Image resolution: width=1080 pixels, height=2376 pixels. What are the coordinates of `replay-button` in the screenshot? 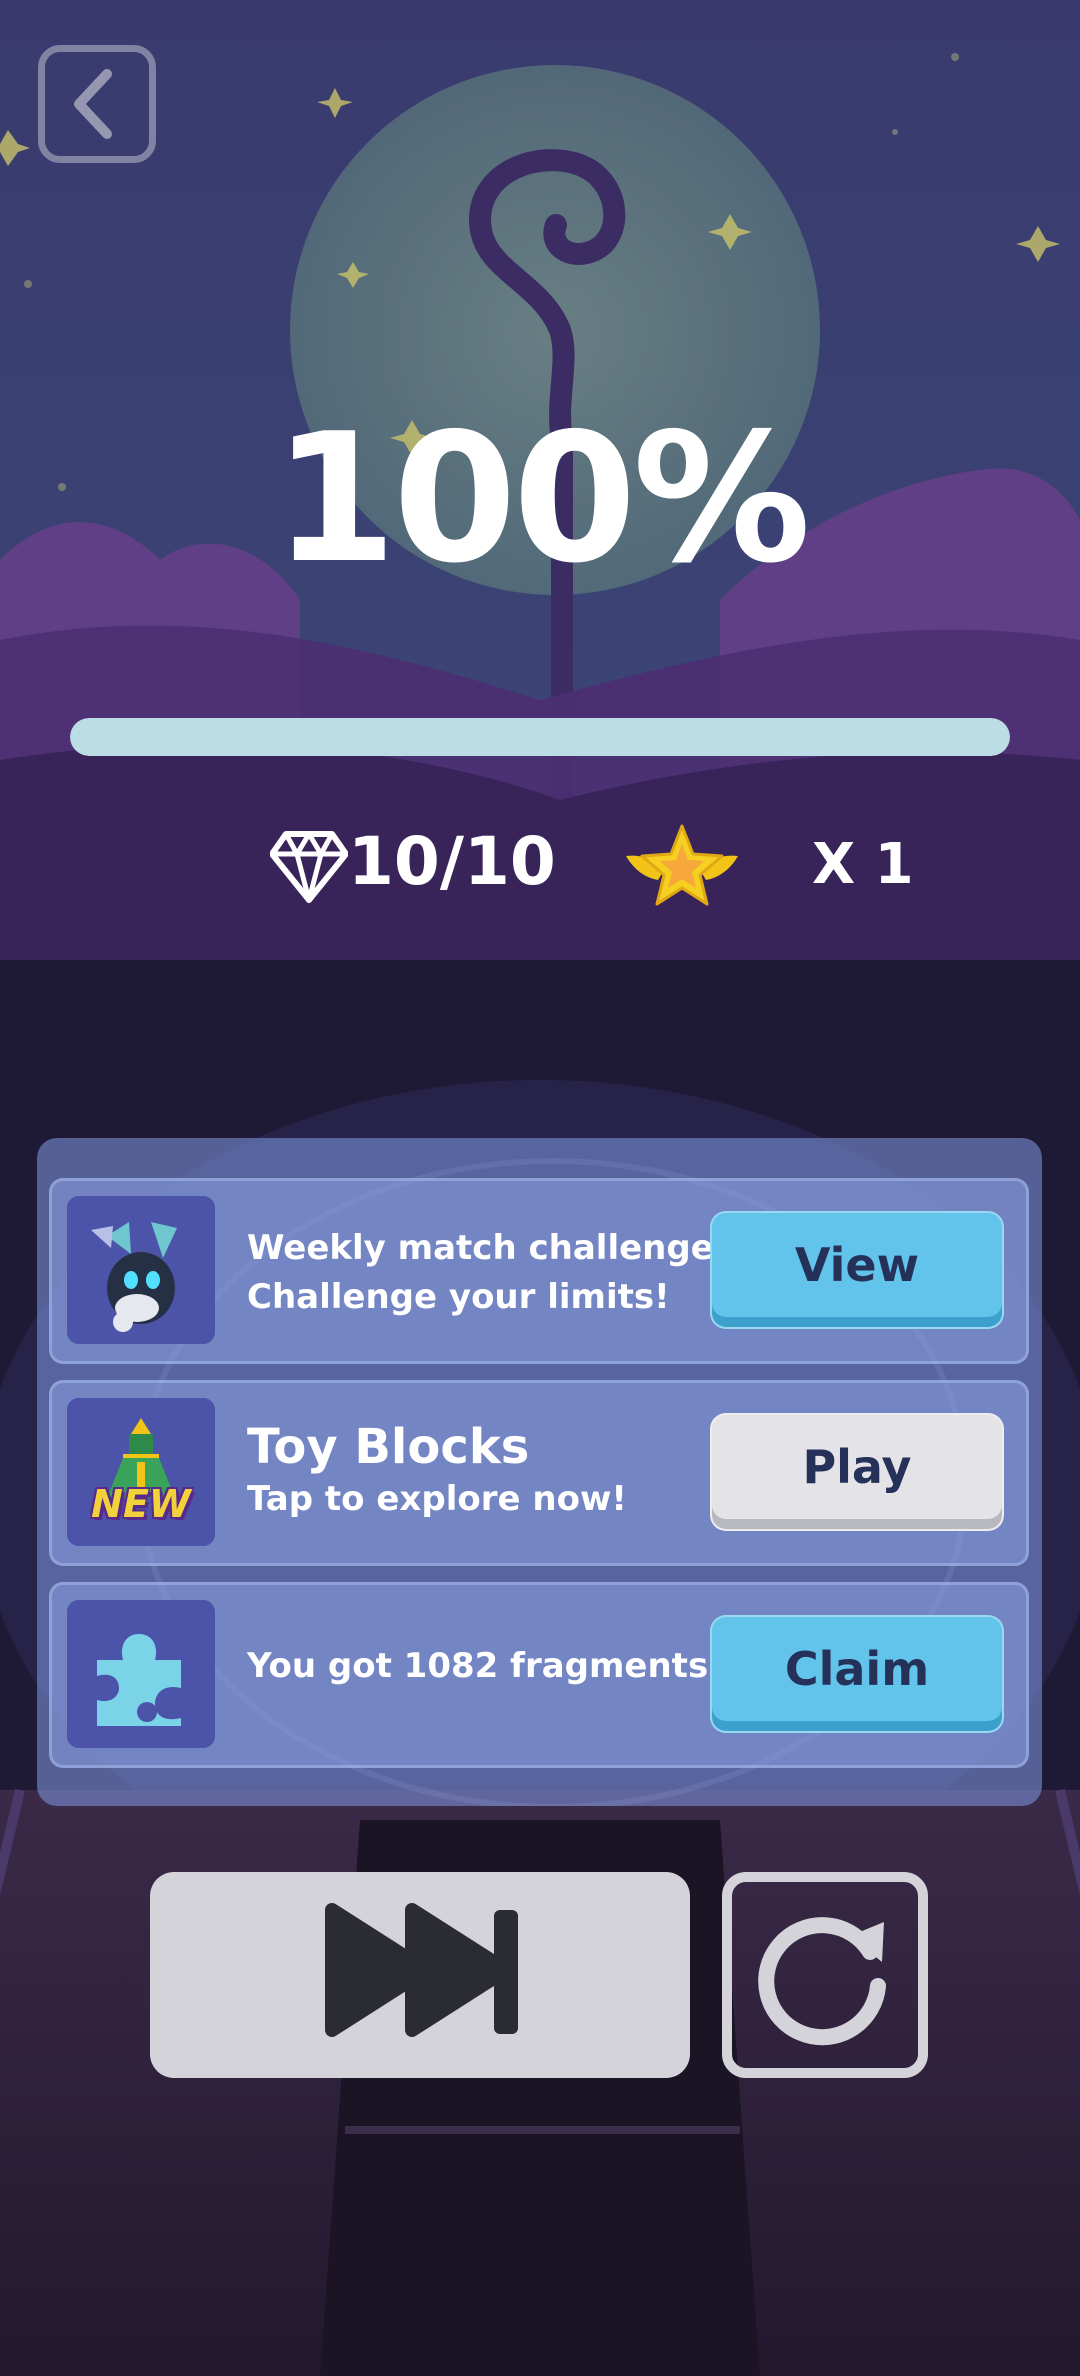 It's located at (825, 1975).